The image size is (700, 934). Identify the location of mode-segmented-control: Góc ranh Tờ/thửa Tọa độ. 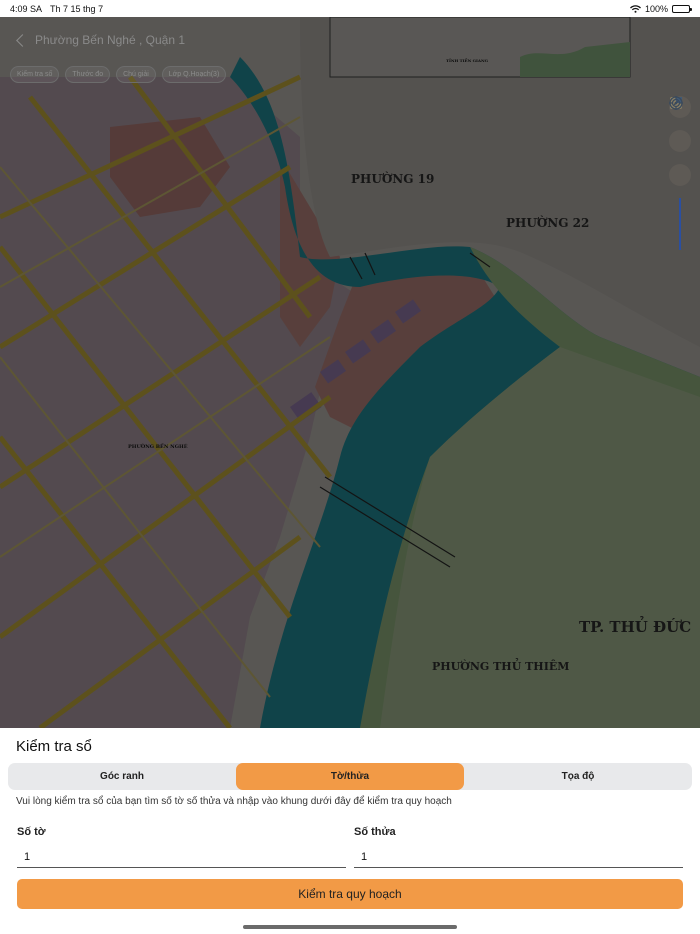
(350, 776).